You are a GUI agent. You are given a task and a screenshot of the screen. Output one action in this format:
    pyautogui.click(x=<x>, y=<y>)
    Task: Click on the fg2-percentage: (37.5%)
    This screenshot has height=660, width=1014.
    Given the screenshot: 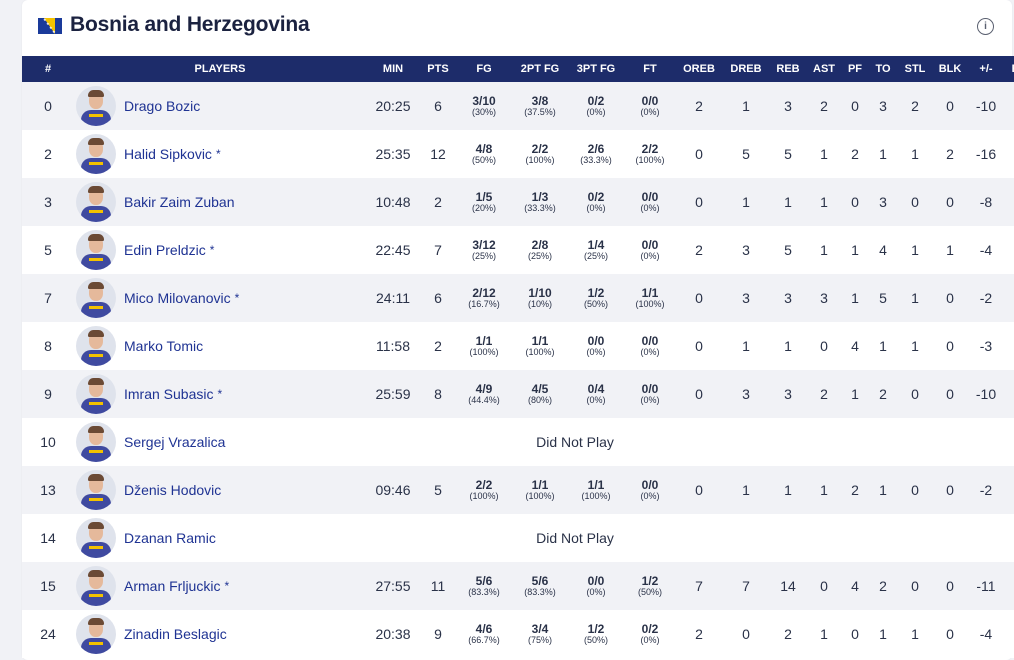 What is the action you would take?
    pyautogui.click(x=540, y=111)
    